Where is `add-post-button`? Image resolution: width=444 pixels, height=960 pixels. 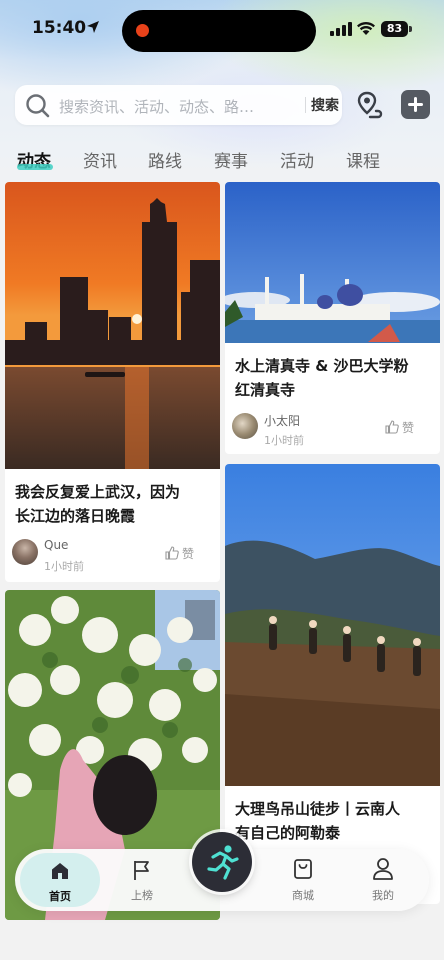
add-post-button is located at coordinates (415, 104).